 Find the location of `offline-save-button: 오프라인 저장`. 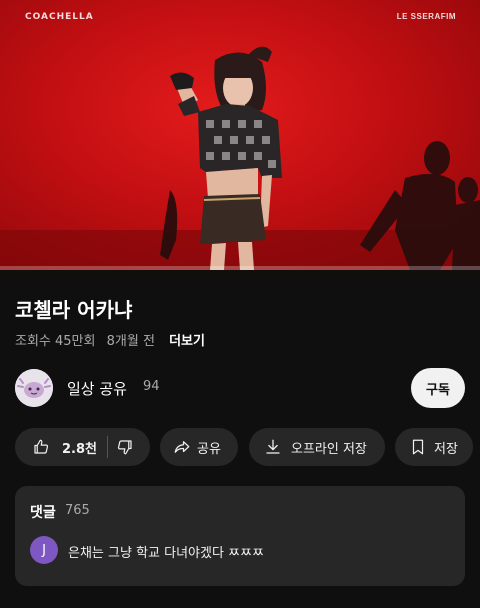

offline-save-button: 오프라인 저장 is located at coordinates (317, 447).